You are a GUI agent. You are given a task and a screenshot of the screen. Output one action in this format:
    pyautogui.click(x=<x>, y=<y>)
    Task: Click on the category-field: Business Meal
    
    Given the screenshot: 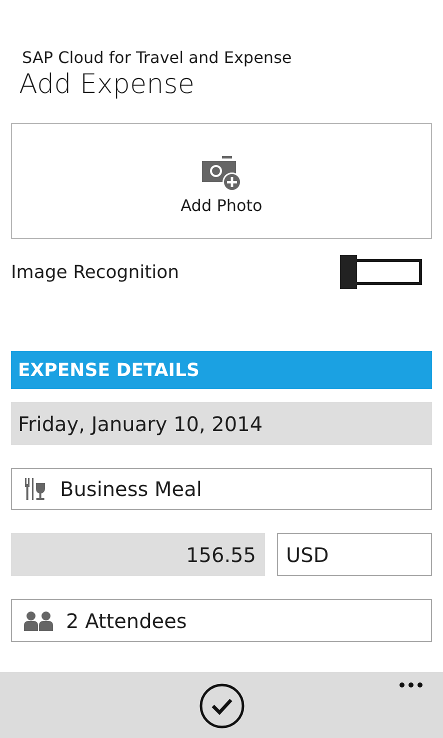 What is the action you would take?
    pyautogui.click(x=221, y=489)
    